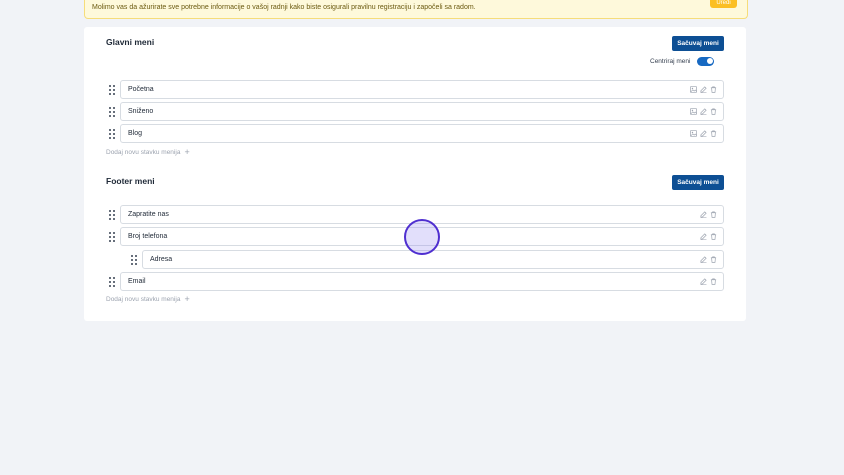 The image size is (844, 475). Describe the element at coordinates (141, 111) in the screenshot. I see `menu-item-label: Sniženo` at that location.